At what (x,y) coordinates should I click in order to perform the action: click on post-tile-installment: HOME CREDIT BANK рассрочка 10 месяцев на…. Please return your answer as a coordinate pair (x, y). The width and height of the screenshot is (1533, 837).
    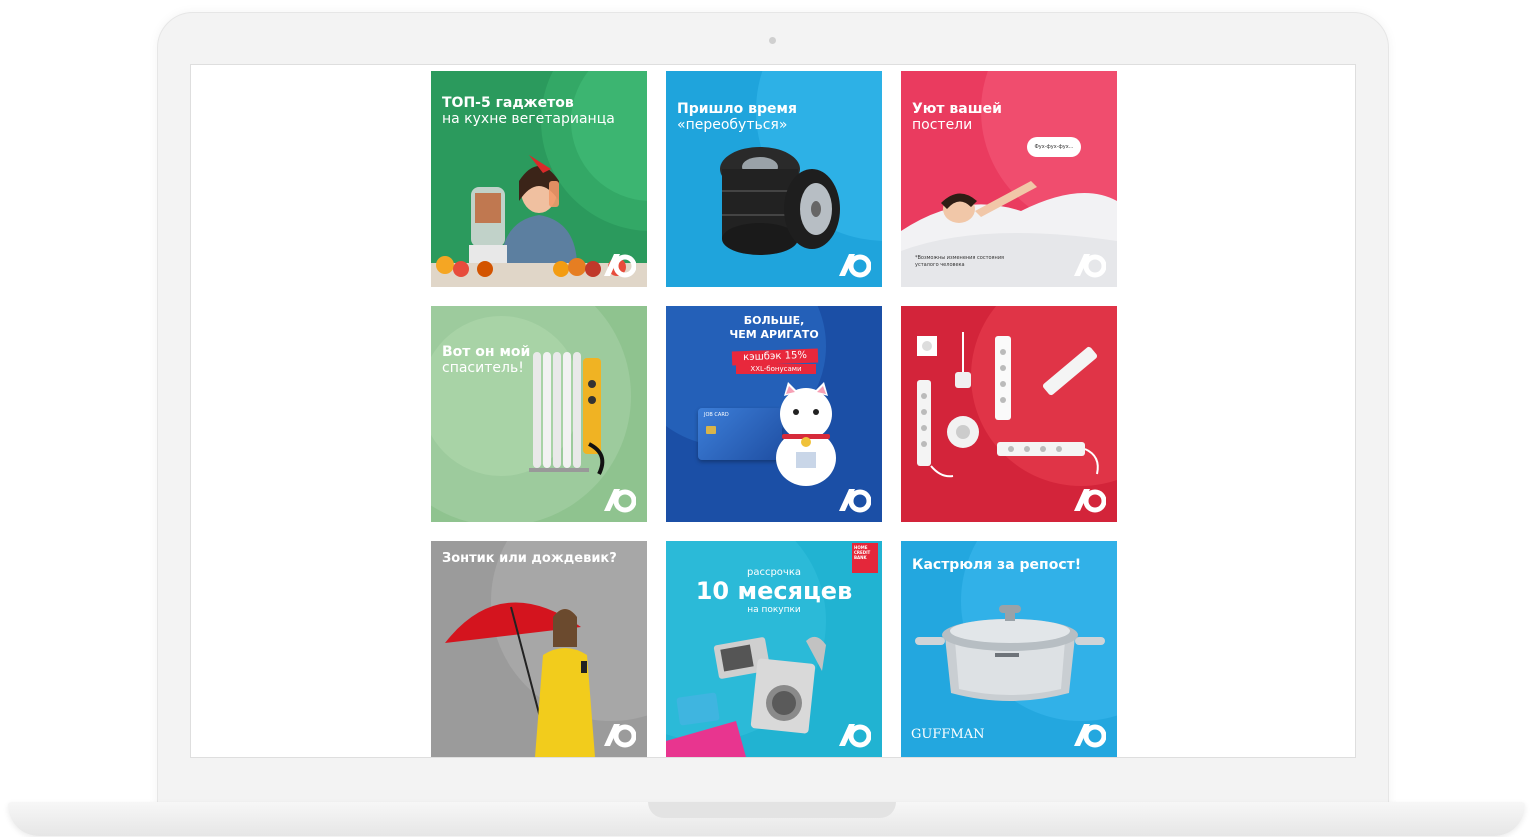
    Looking at the image, I should click on (774, 649).